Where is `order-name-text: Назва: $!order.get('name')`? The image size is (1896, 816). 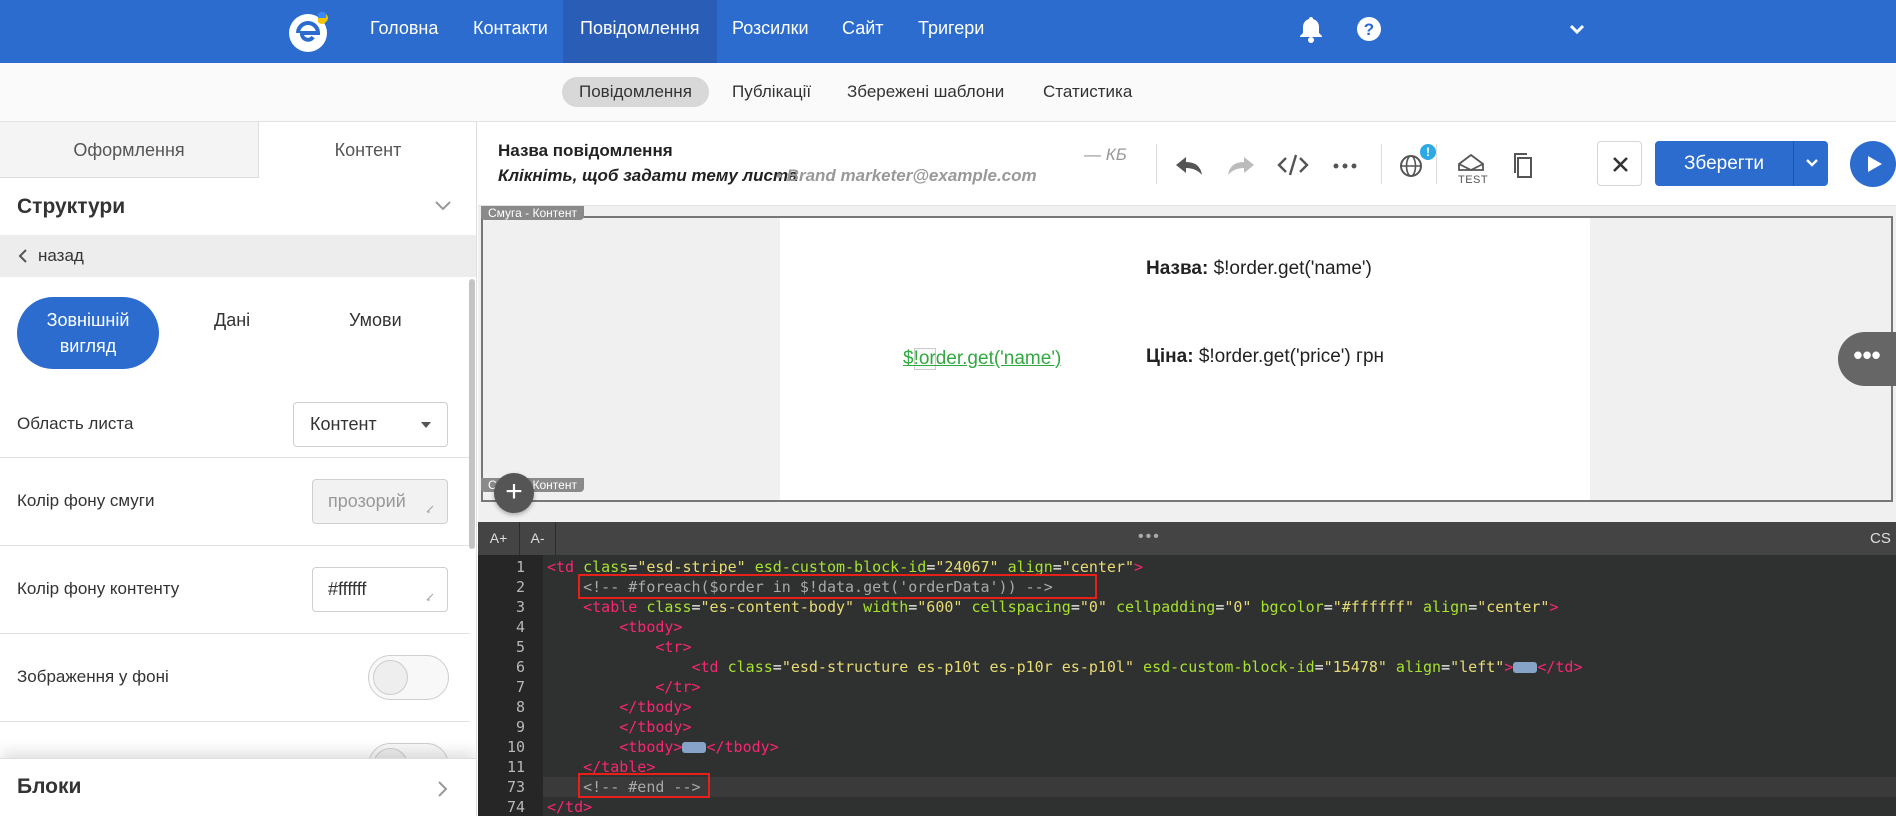
order-name-text: Назва: $!order.get('name') is located at coordinates (1259, 269).